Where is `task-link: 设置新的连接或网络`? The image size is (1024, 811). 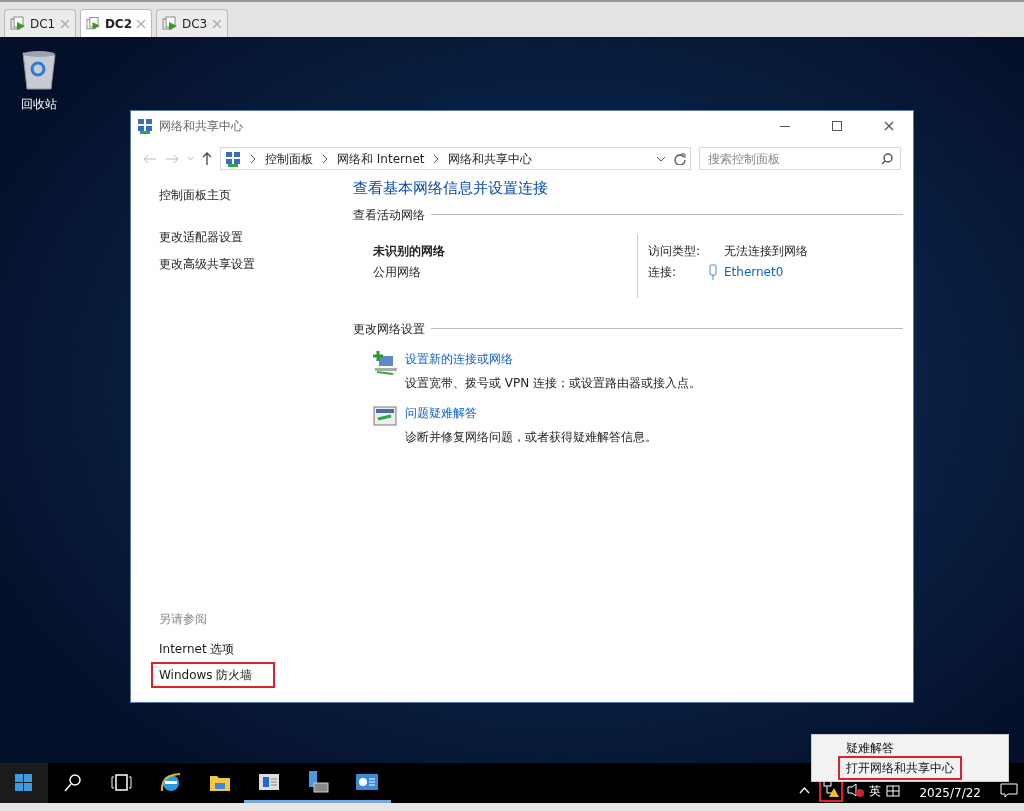
task-link: 设置新的连接或网络 is located at coordinates (459, 358).